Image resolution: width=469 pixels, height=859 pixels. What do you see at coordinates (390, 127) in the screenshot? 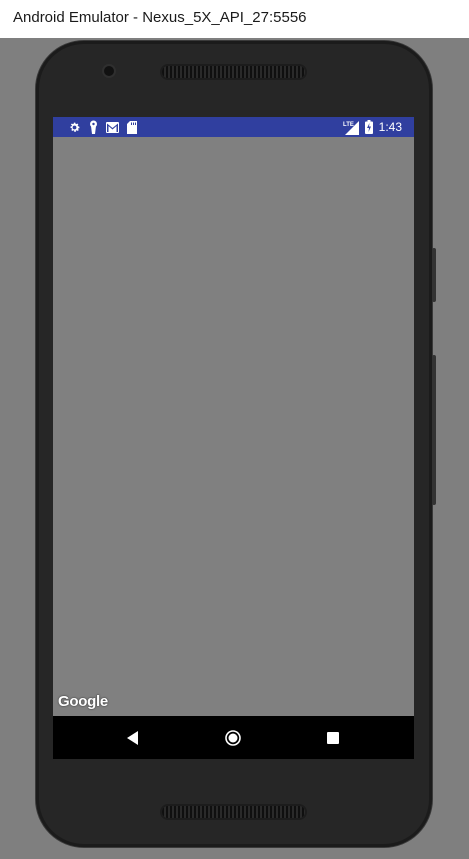
I see `status-time: 1:43` at bounding box center [390, 127].